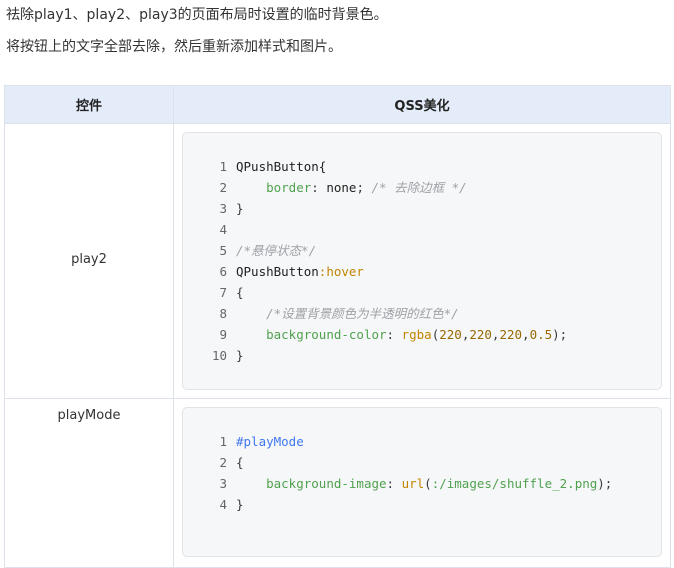  Describe the element at coordinates (326, 334) in the screenshot. I see `code-token: background-color` at that location.